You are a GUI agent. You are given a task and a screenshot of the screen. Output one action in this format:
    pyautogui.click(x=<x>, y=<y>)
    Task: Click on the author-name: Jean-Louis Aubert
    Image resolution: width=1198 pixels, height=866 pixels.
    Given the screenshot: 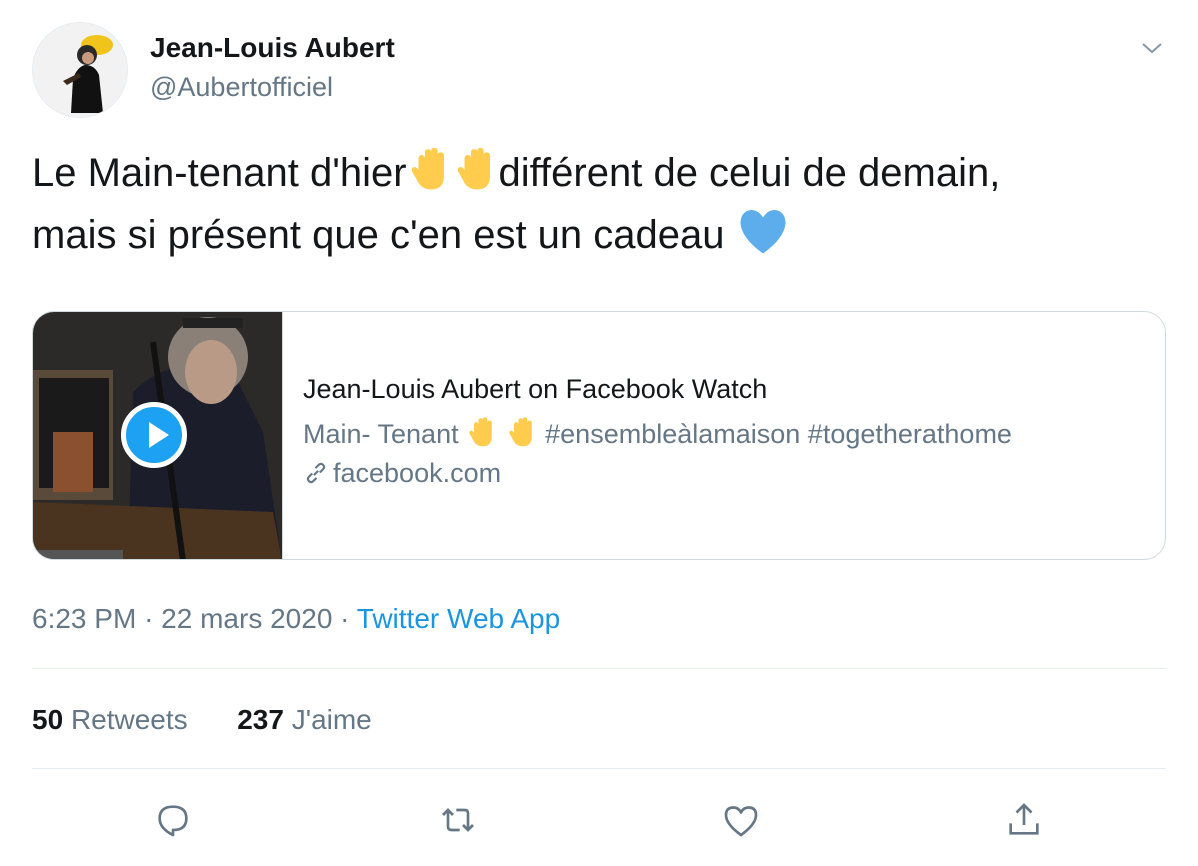 What is the action you would take?
    pyautogui.click(x=272, y=48)
    